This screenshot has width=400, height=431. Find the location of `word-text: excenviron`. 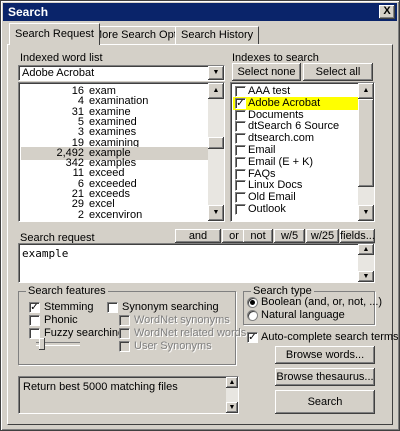

word-text: excenviron is located at coordinates (116, 214).